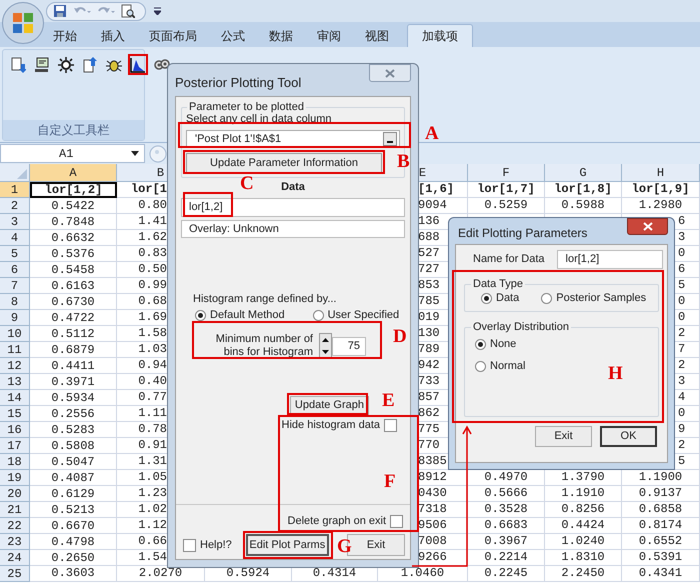  I want to click on group-label: Parameter to be plotted, so click(246, 107).